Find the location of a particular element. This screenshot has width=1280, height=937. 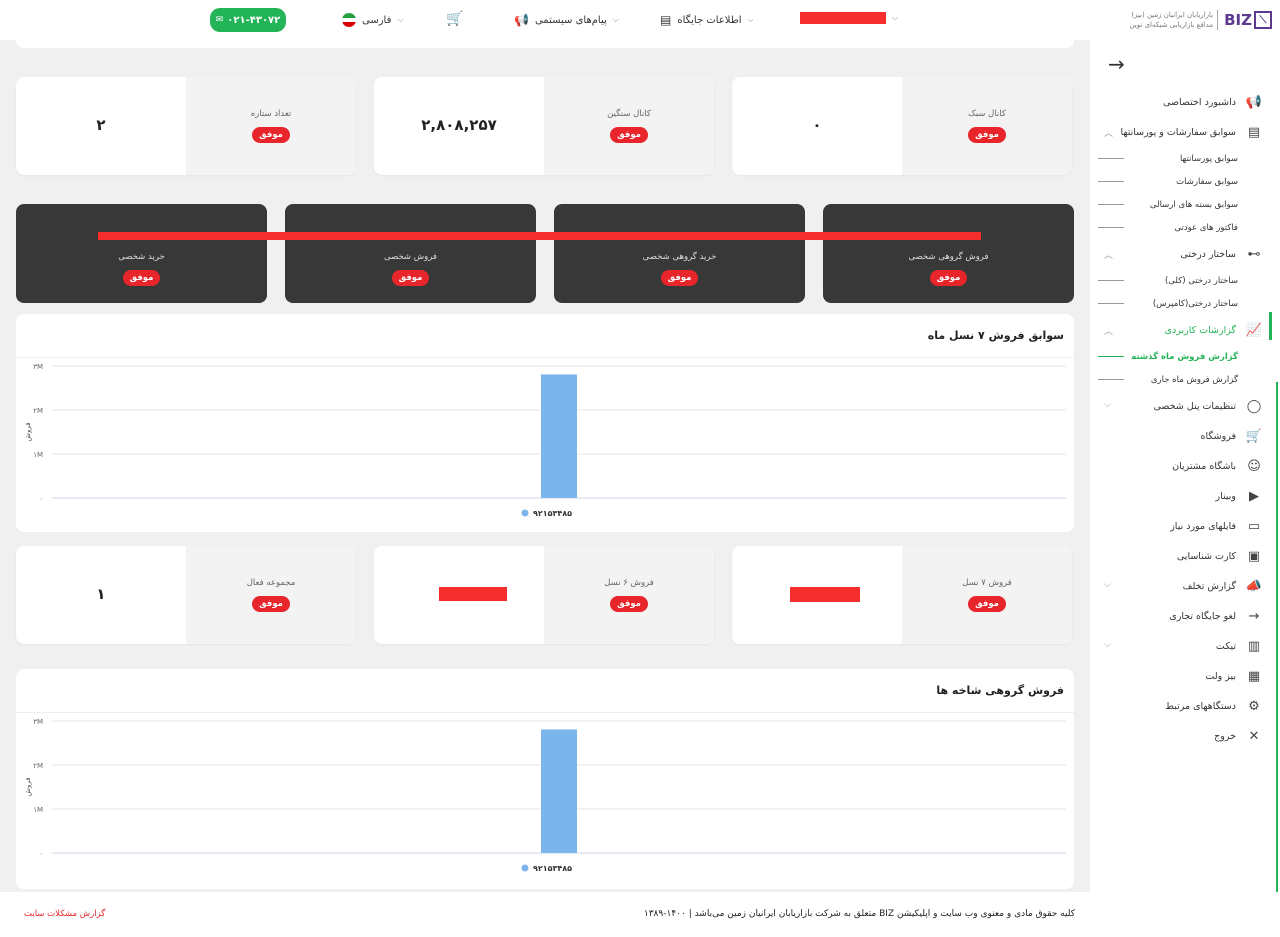

phone-number: ۰۲۱-۴۳۰۷۲ is located at coordinates (254, 20).